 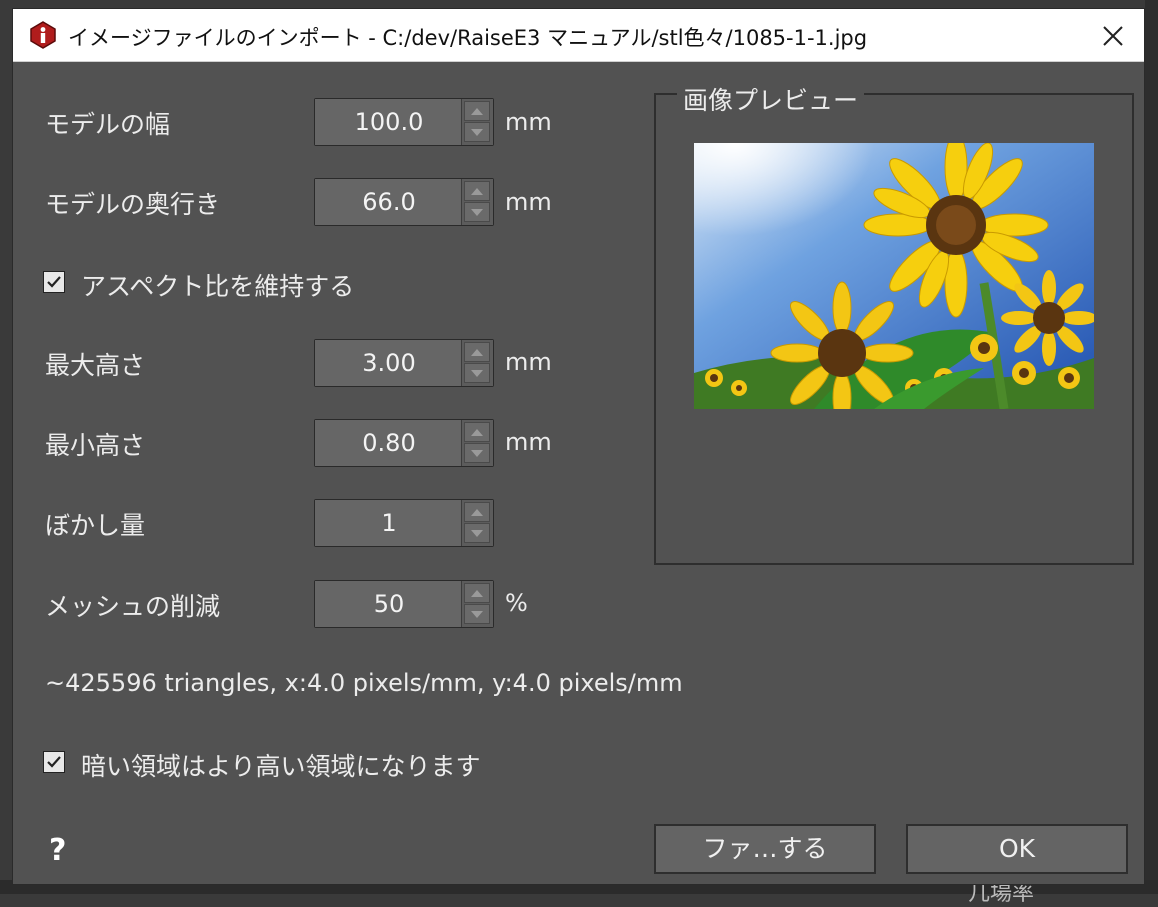 What do you see at coordinates (281, 765) in the screenshot?
I see `dark-is-high-label: 暗い領域はより高い領域になります` at bounding box center [281, 765].